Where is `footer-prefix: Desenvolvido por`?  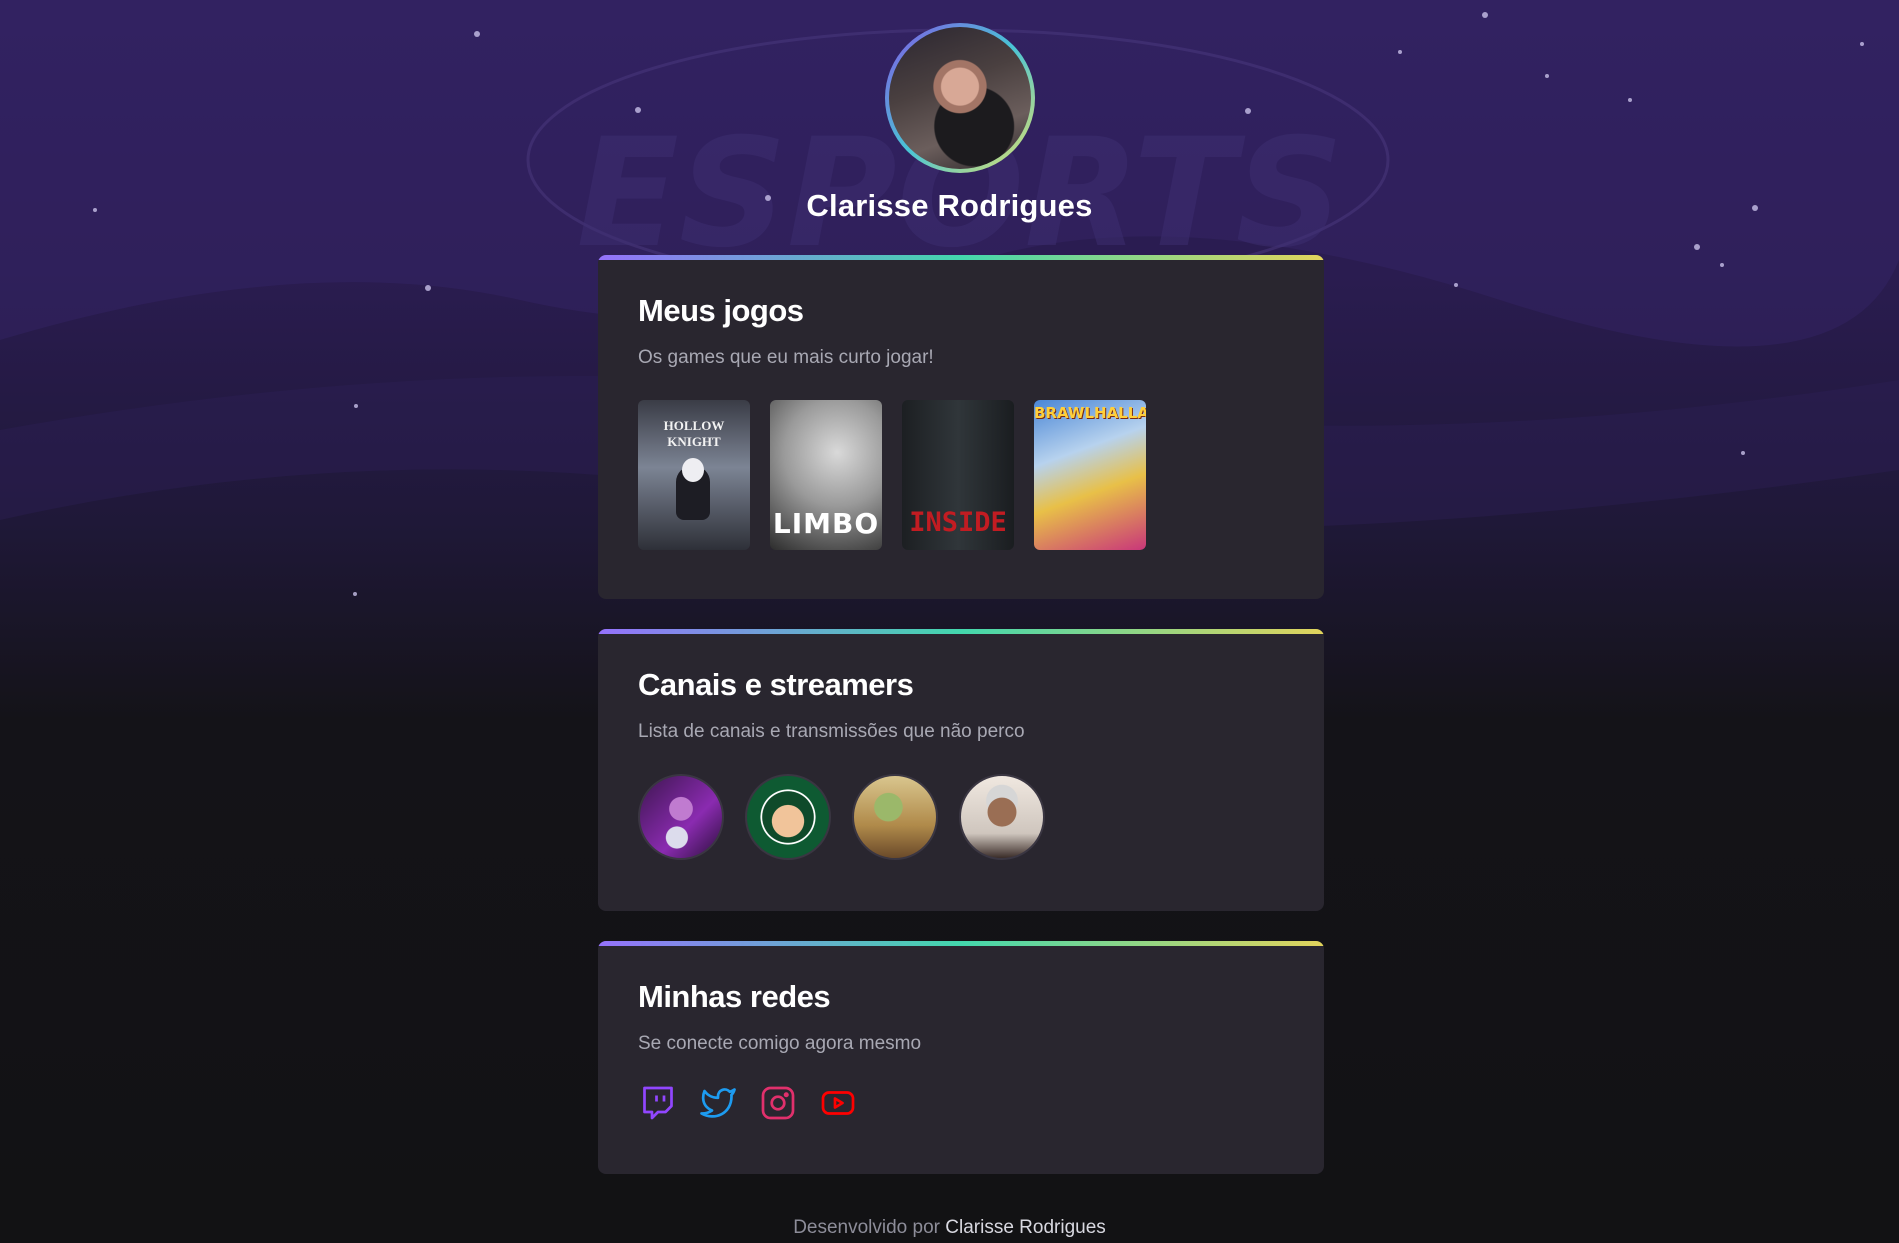 footer-prefix: Desenvolvido por is located at coordinates (866, 1227).